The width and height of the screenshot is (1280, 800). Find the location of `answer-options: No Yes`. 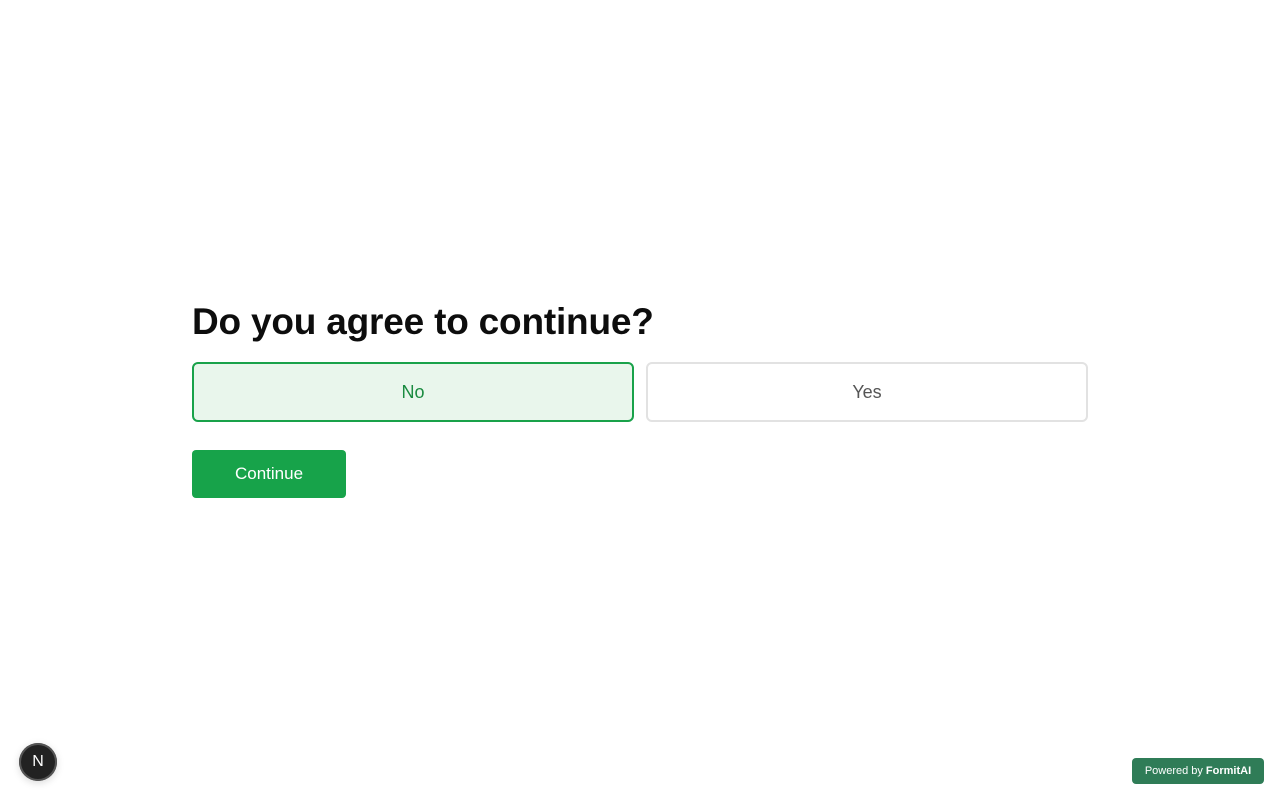

answer-options: No Yes is located at coordinates (640, 392).